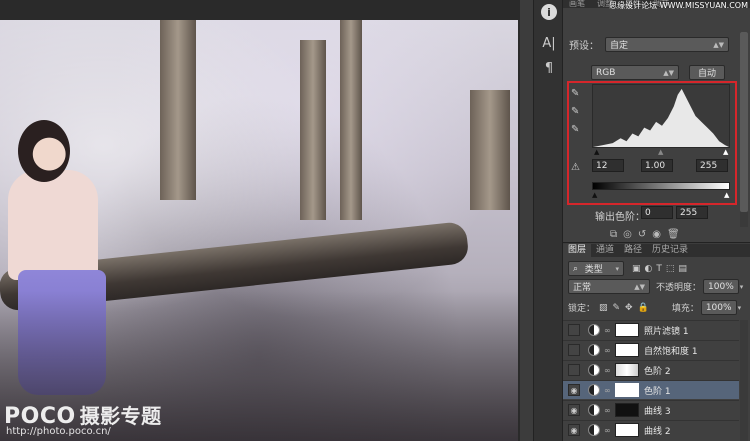 The height and width of the screenshot is (441, 750). Describe the element at coordinates (657, 390) in the screenshot. I see `layer-name: 色阶 1` at that location.